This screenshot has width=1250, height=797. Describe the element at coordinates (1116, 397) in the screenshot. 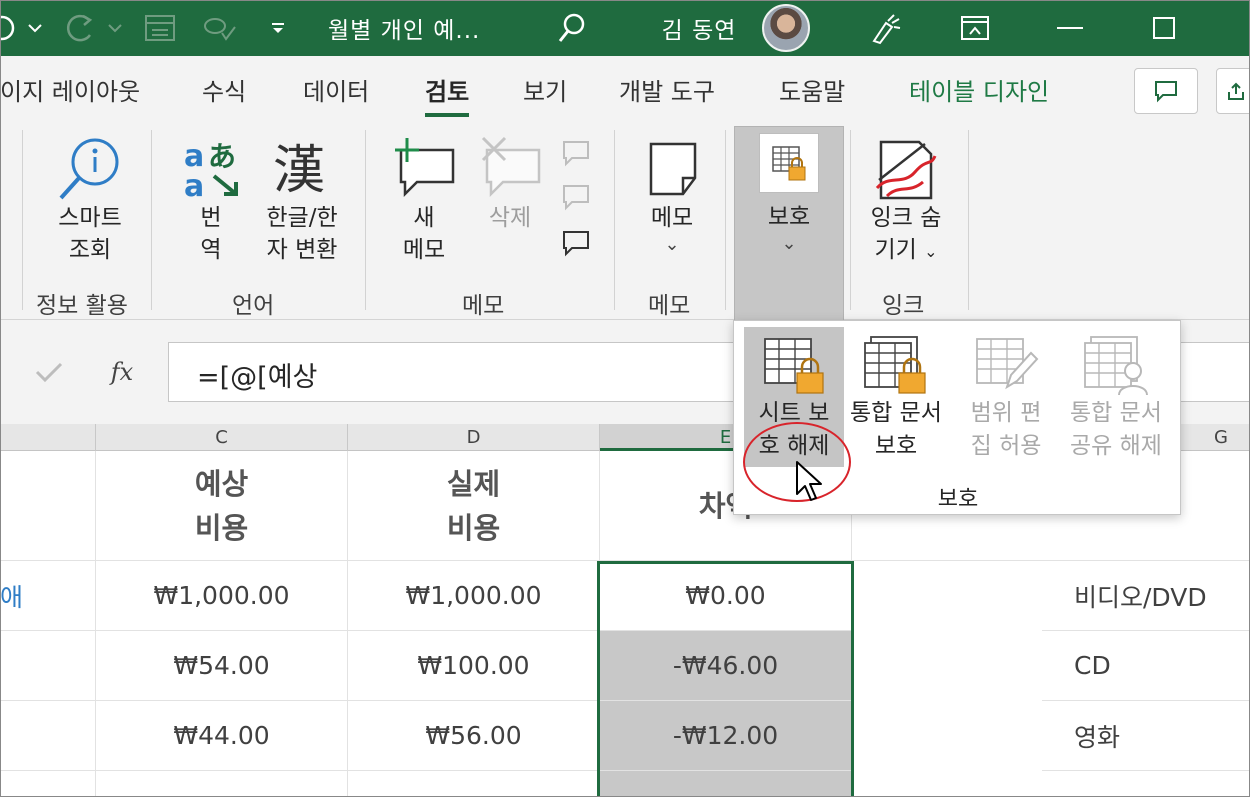

I see `unshare-workbook-button: 통합 문서 공유 해제` at that location.